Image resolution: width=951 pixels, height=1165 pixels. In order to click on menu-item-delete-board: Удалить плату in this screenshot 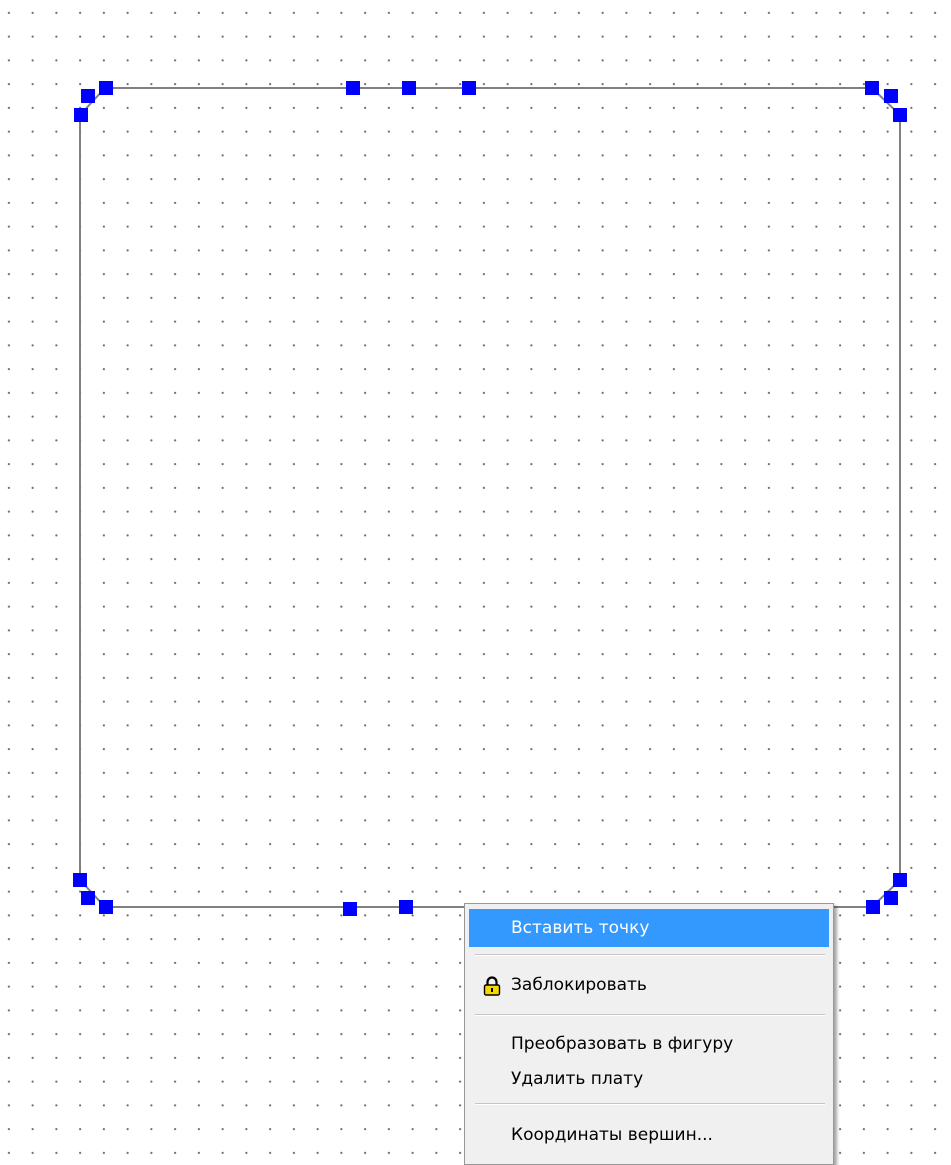, I will do `click(649, 1079)`.